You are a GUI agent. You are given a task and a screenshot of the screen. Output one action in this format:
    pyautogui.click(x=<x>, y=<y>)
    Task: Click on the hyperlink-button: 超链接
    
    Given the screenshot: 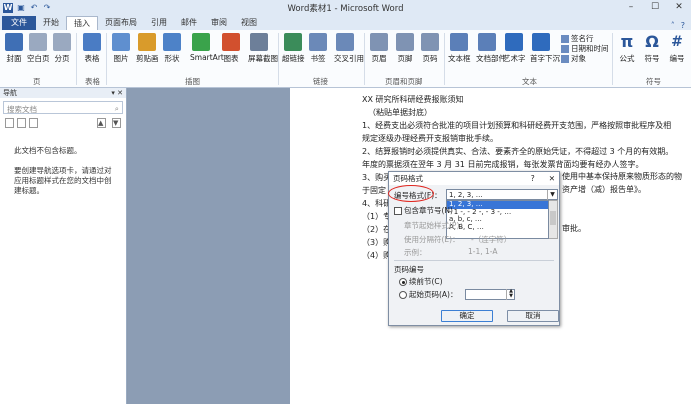 What is the action you would take?
    pyautogui.click(x=293, y=48)
    